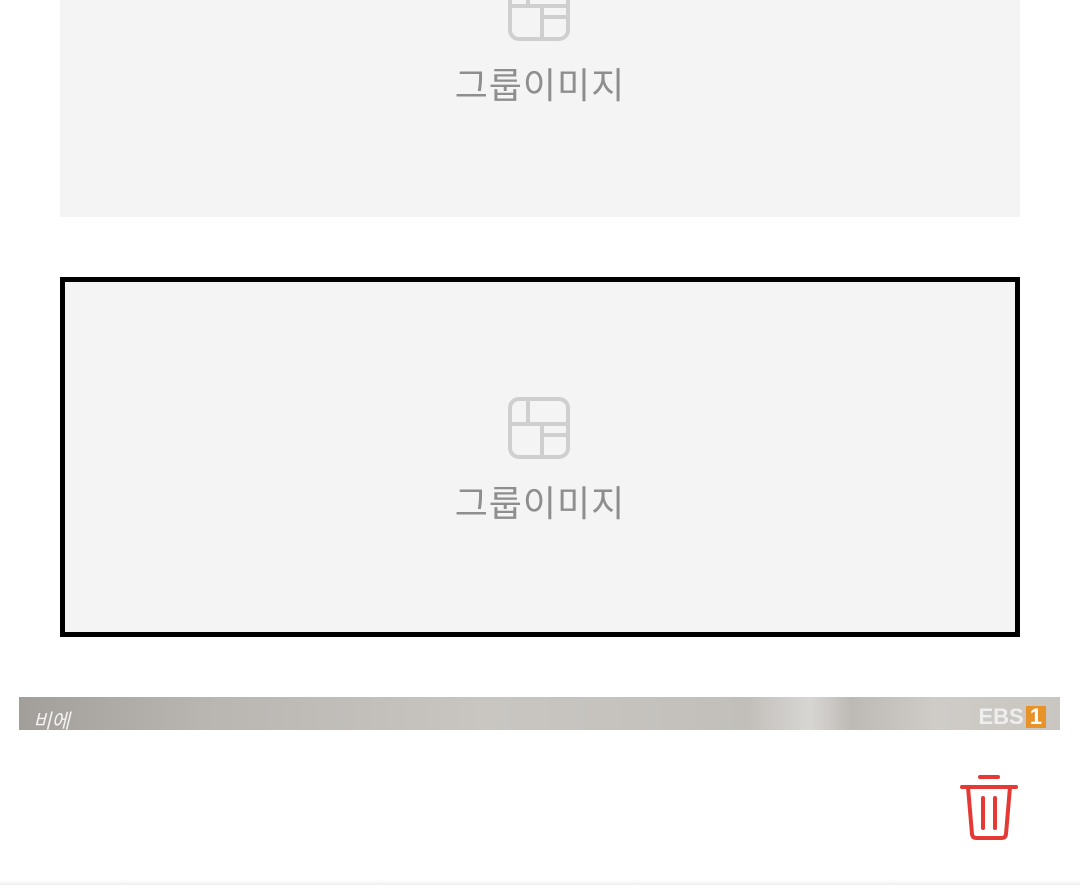 The height and width of the screenshot is (885, 1080). Describe the element at coordinates (1035, 717) in the screenshot. I see `ebs-logo-number: 1` at that location.